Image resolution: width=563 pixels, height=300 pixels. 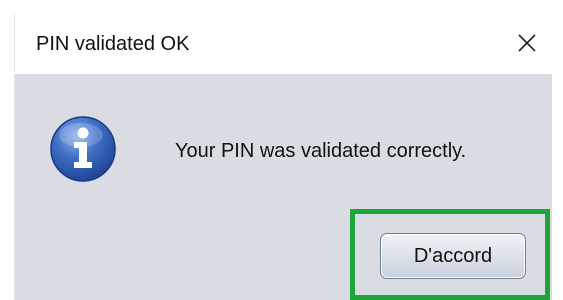 I want to click on message-text: Your PIN was validated correctly., so click(x=321, y=151).